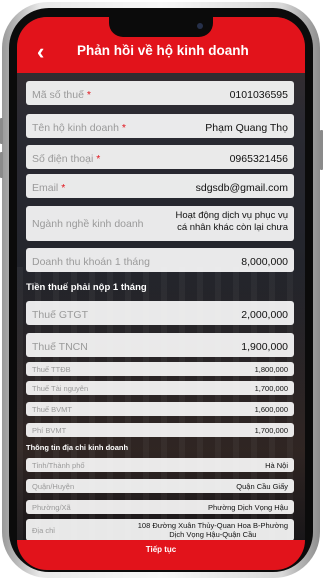 This screenshot has width=323, height=581. Describe the element at coordinates (271, 430) in the screenshot. I see `env-fee-value: 1,700,000` at that location.